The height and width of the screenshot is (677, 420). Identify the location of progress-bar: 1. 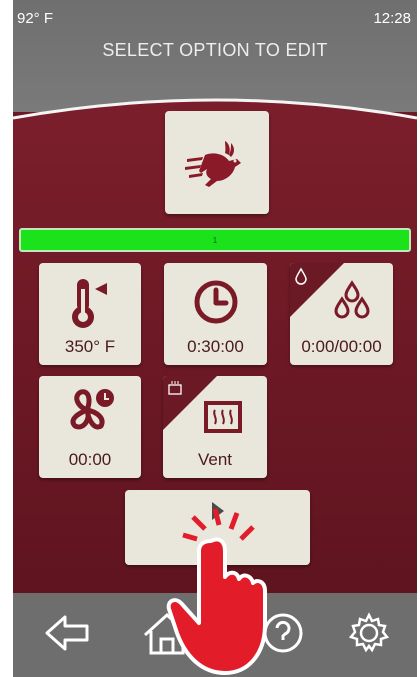
(215, 240).